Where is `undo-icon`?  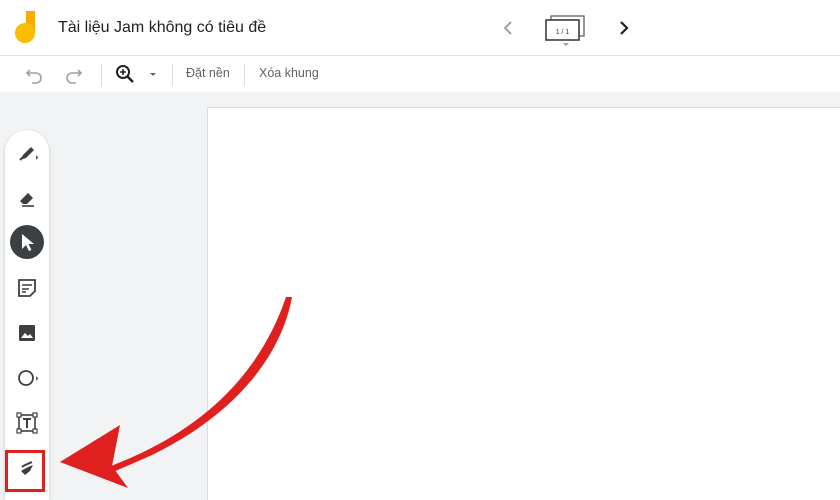
undo-icon is located at coordinates (34, 74).